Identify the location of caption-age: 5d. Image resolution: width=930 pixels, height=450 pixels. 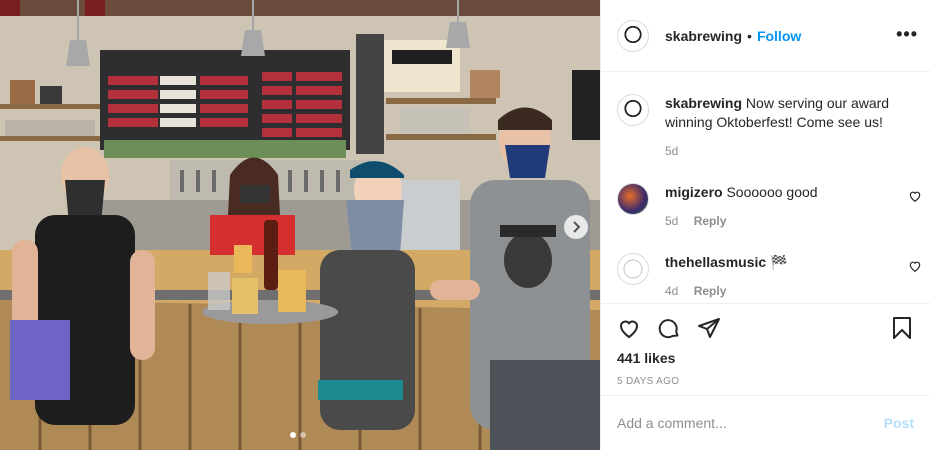
(671, 151).